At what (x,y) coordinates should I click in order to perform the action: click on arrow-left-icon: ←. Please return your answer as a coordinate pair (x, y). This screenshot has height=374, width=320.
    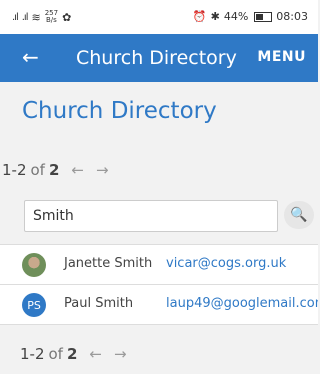
    Looking at the image, I should click on (30, 57).